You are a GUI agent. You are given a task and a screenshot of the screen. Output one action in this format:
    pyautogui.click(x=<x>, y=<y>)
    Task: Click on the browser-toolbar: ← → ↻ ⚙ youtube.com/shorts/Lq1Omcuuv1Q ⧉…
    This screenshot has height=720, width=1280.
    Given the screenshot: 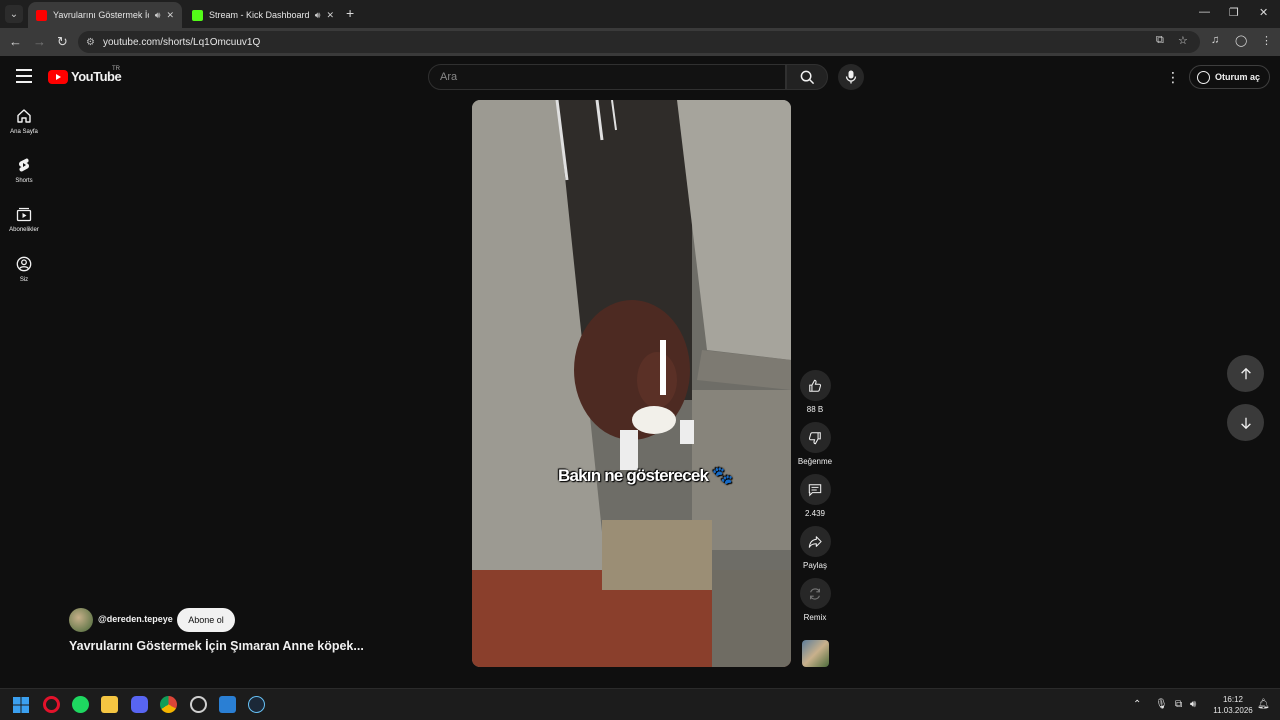 What is the action you would take?
    pyautogui.click(x=640, y=42)
    